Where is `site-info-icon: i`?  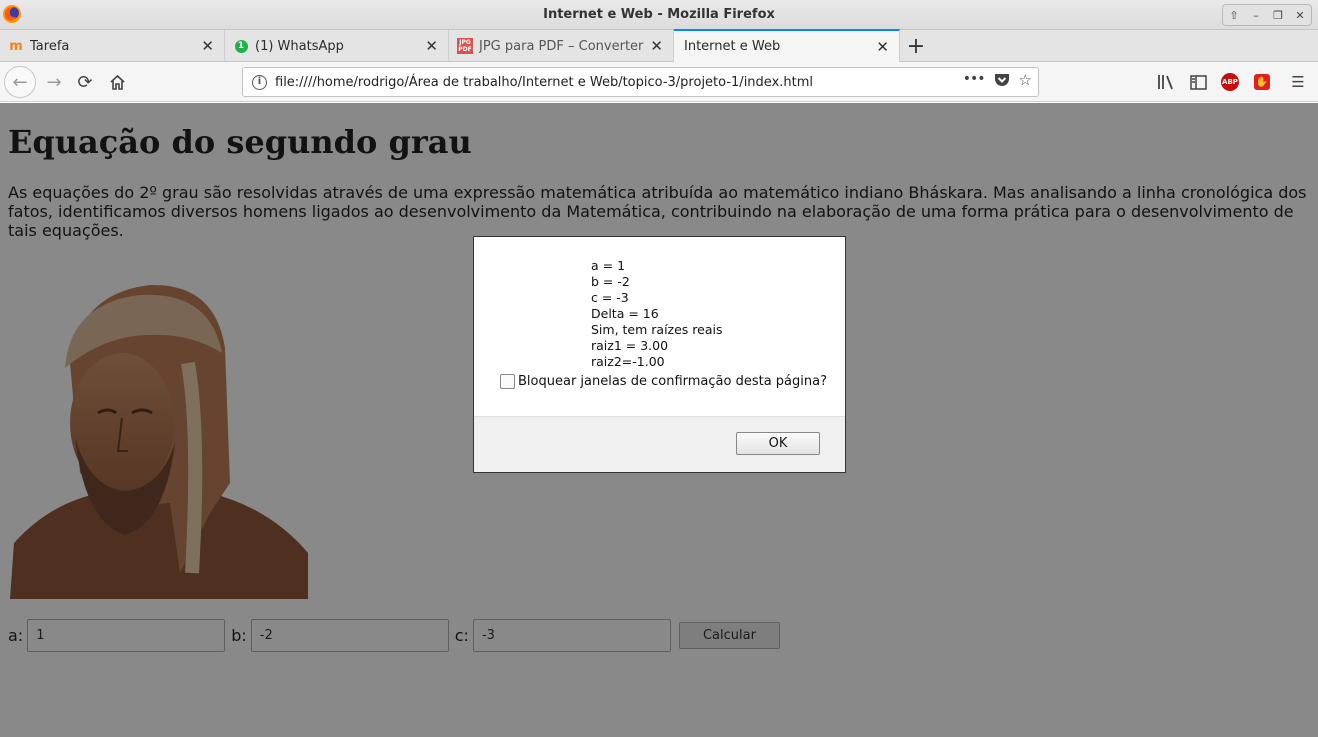 site-info-icon: i is located at coordinates (259, 82).